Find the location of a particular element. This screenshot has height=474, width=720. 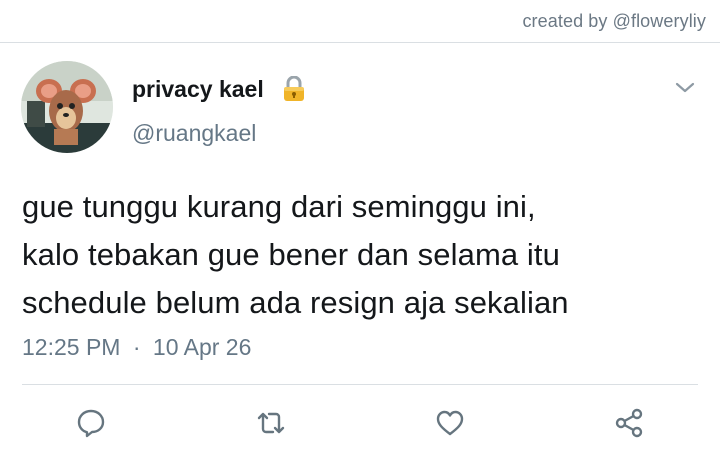

reply-icon is located at coordinates (91, 423).